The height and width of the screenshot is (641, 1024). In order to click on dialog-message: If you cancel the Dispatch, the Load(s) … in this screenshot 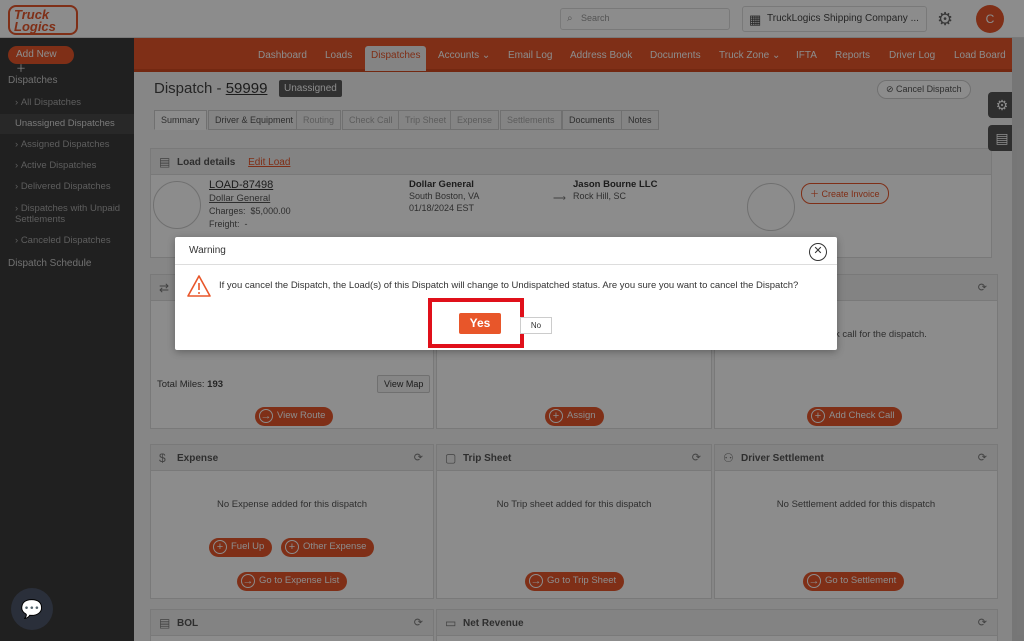, I will do `click(509, 285)`.